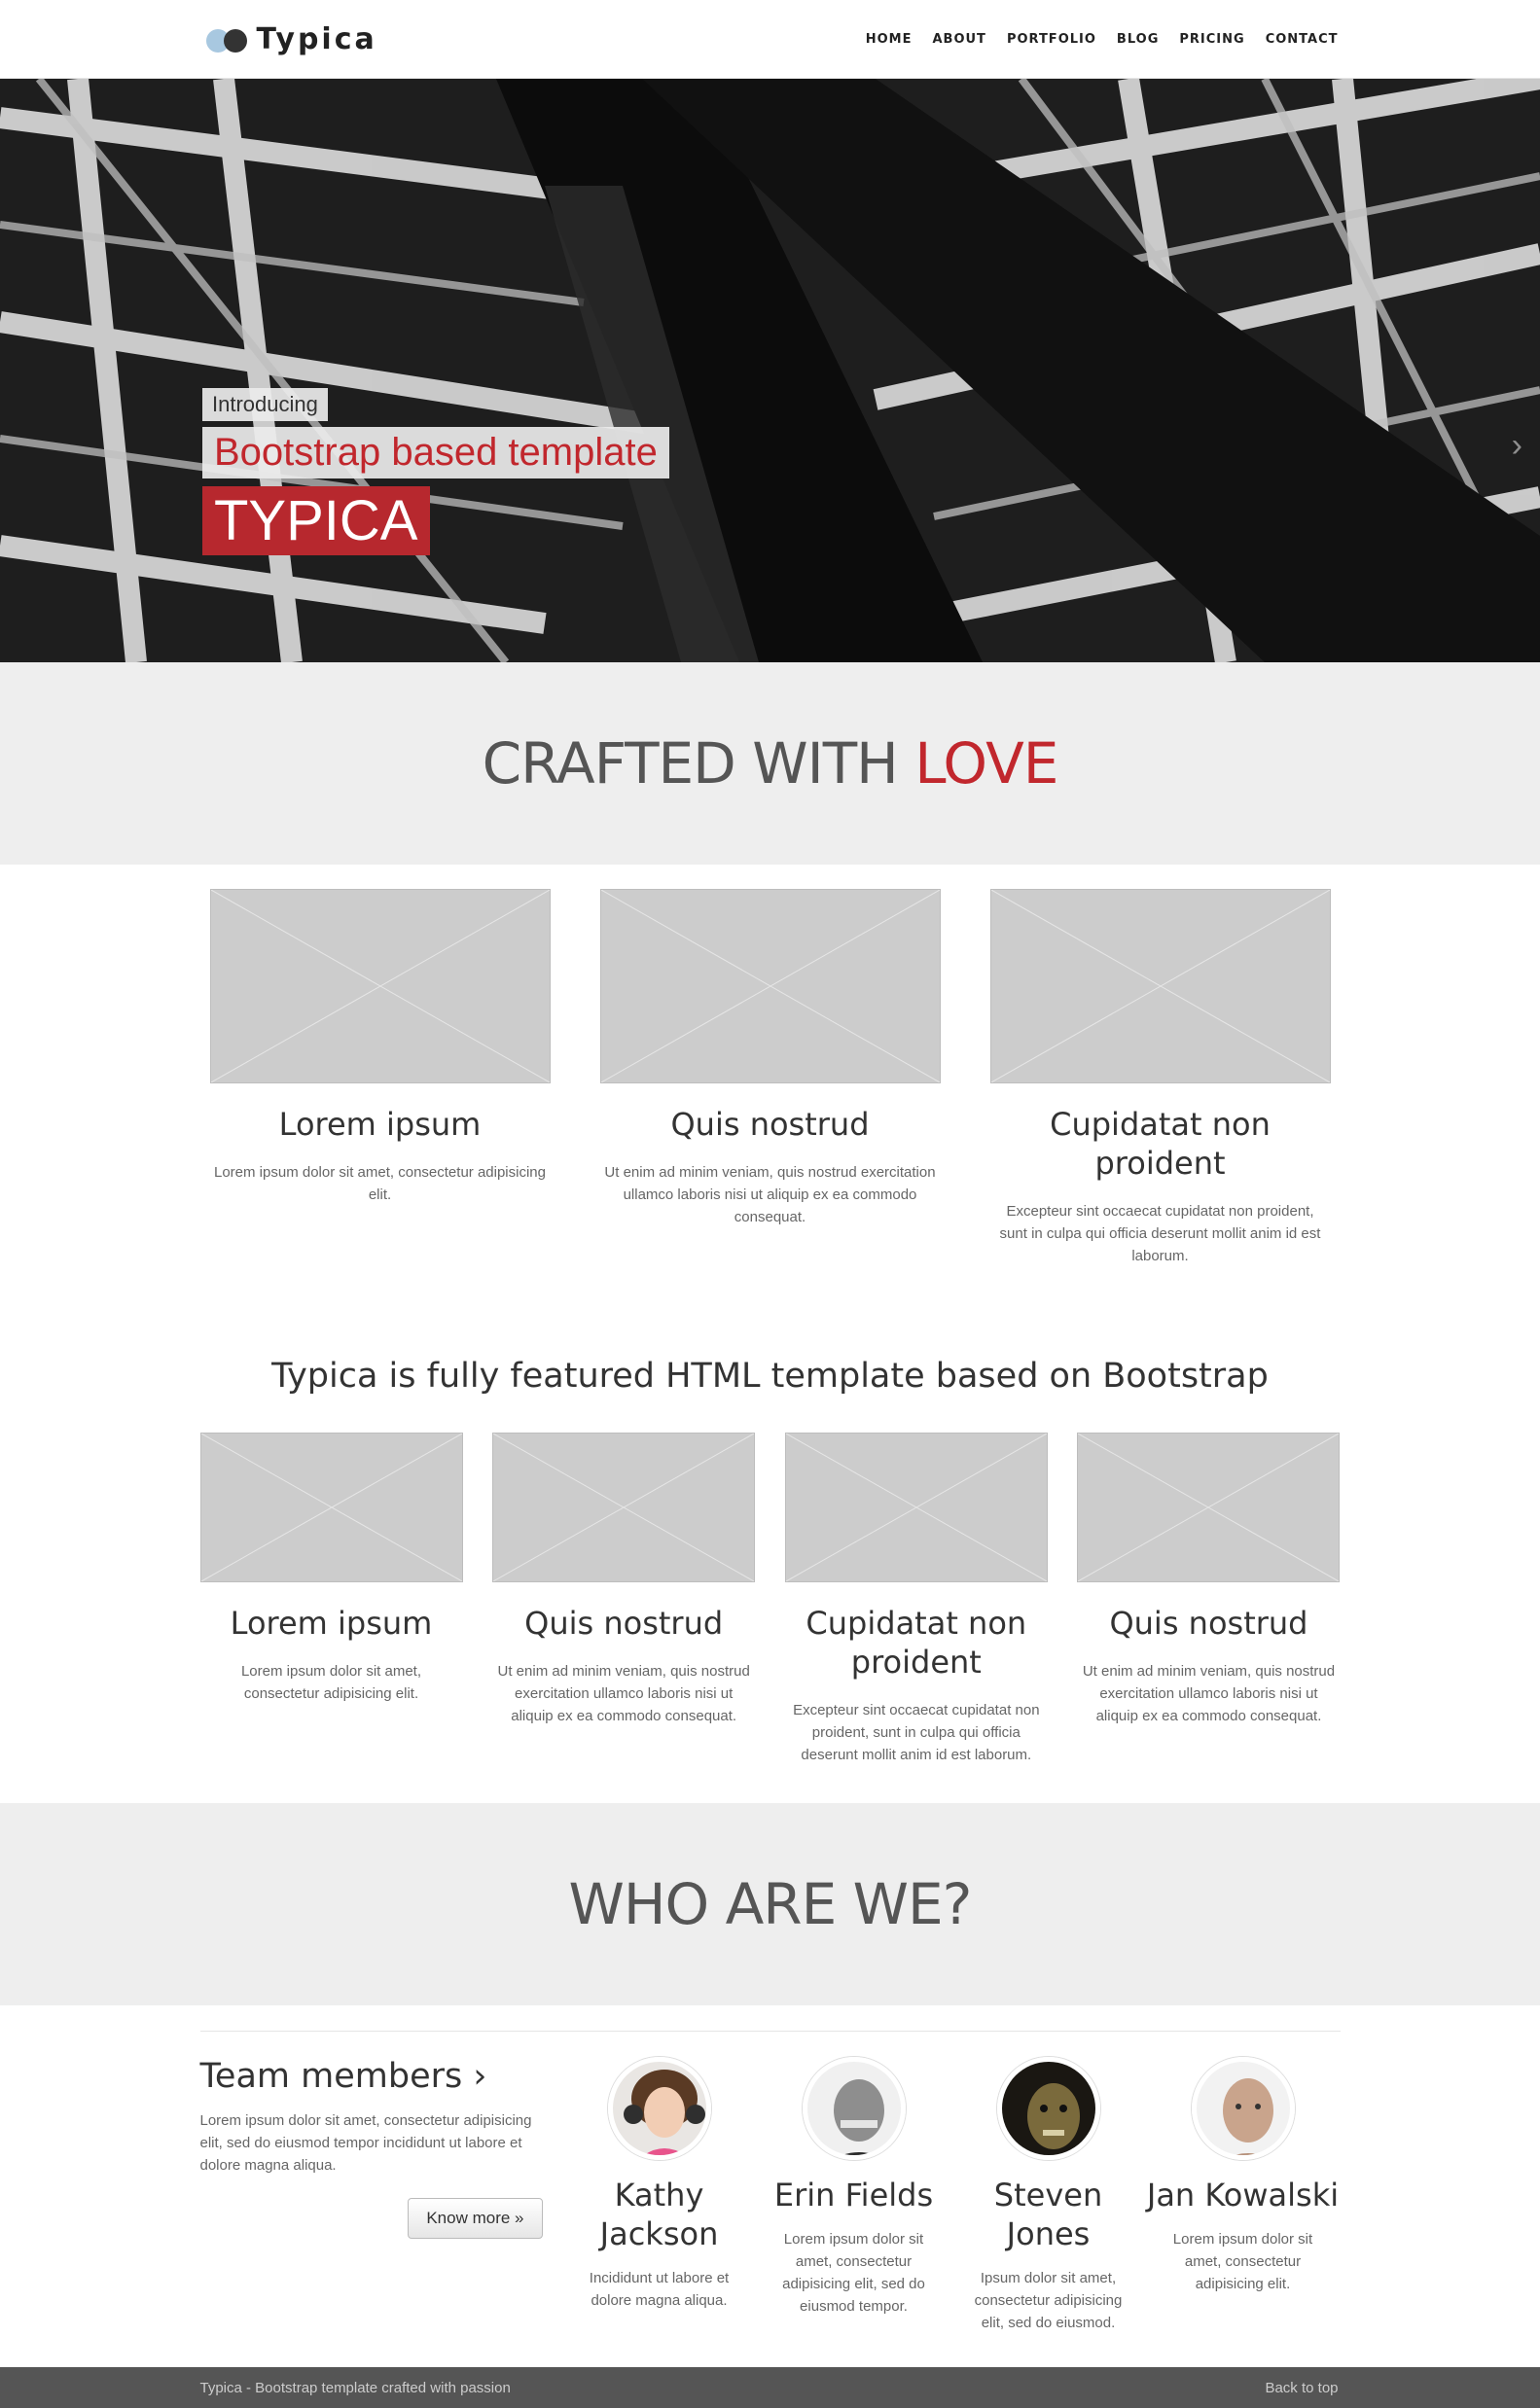 The width and height of the screenshot is (1540, 2408). I want to click on section-band-crafted: CRAFTED WITH LOVE, so click(770, 764).